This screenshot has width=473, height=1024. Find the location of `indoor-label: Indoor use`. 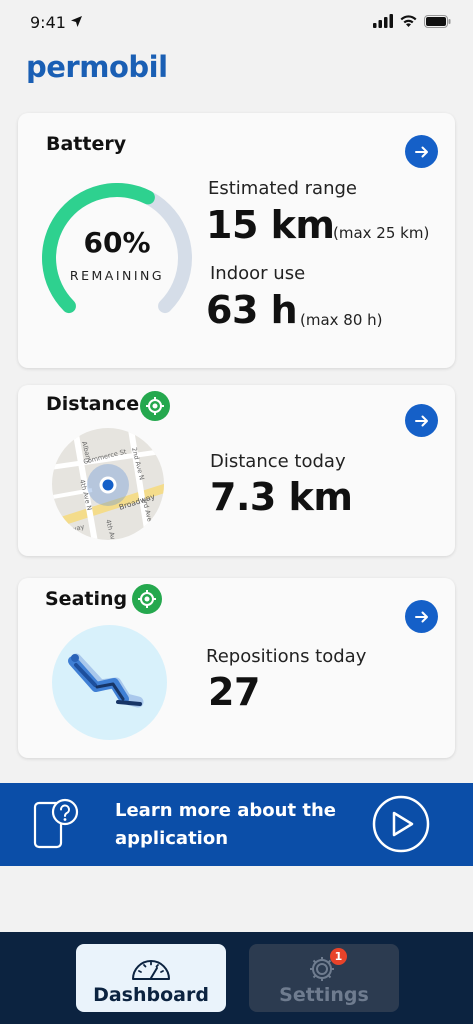

indoor-label: Indoor use is located at coordinates (258, 273).